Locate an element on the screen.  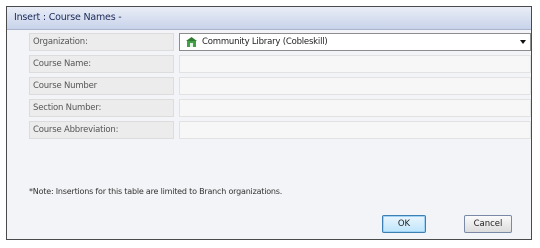
organization-label: Organization: is located at coordinates (101, 42).